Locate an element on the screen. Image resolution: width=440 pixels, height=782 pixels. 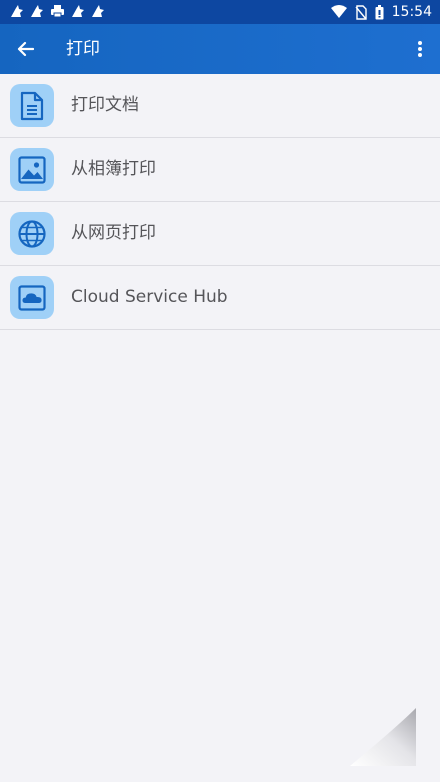
list-item-cloud-service-hub: Cloud Service Hub is located at coordinates (220, 298).